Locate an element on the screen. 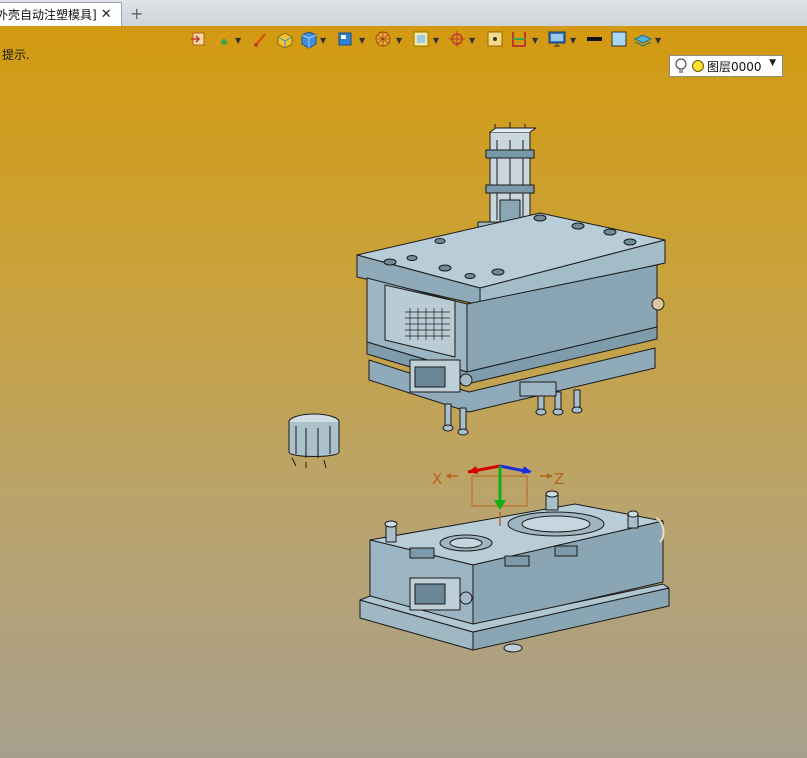 This screenshot has height=758, width=807. tab-bar: 外壳自动注塑模具] ✕ + is located at coordinates (403, 13).